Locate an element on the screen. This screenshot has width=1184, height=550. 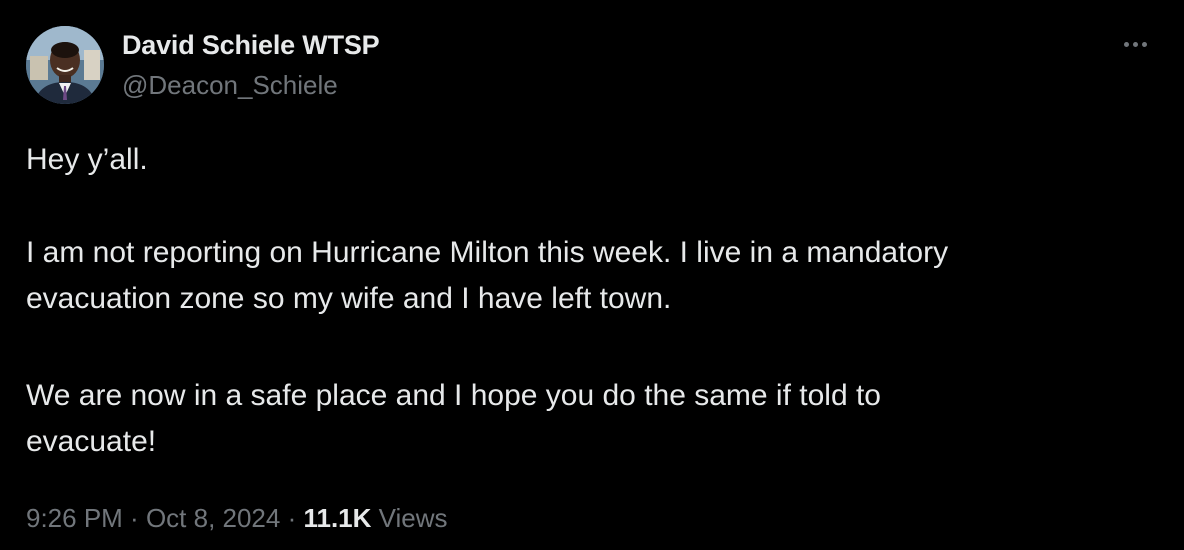
views-count: 11.1K is located at coordinates (337, 518).